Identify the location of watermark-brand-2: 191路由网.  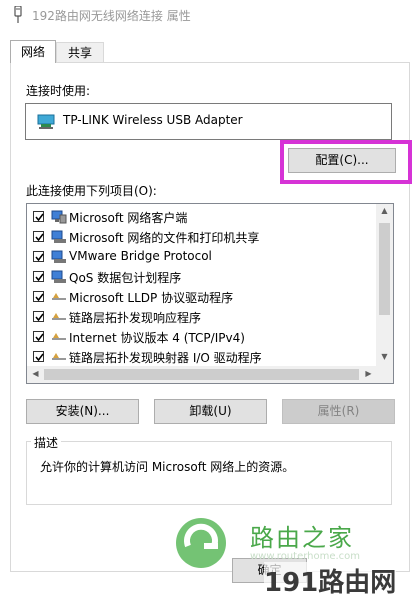
(330, 580).